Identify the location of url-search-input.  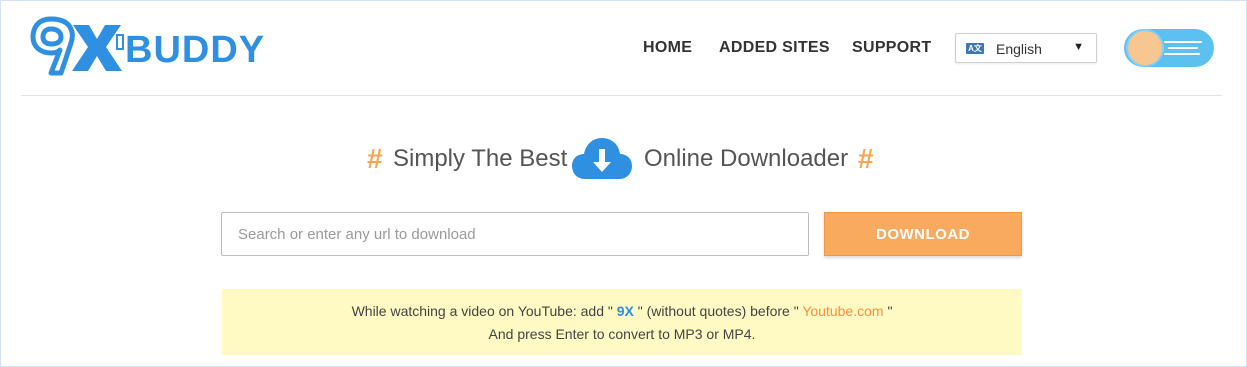
(515, 234).